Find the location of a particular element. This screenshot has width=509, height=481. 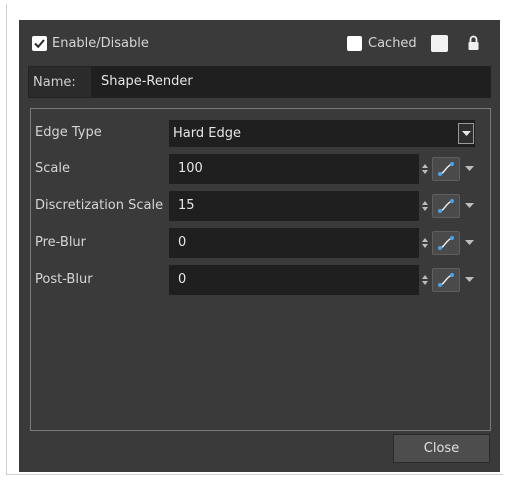

name-label: Name: is located at coordinates (54, 82).